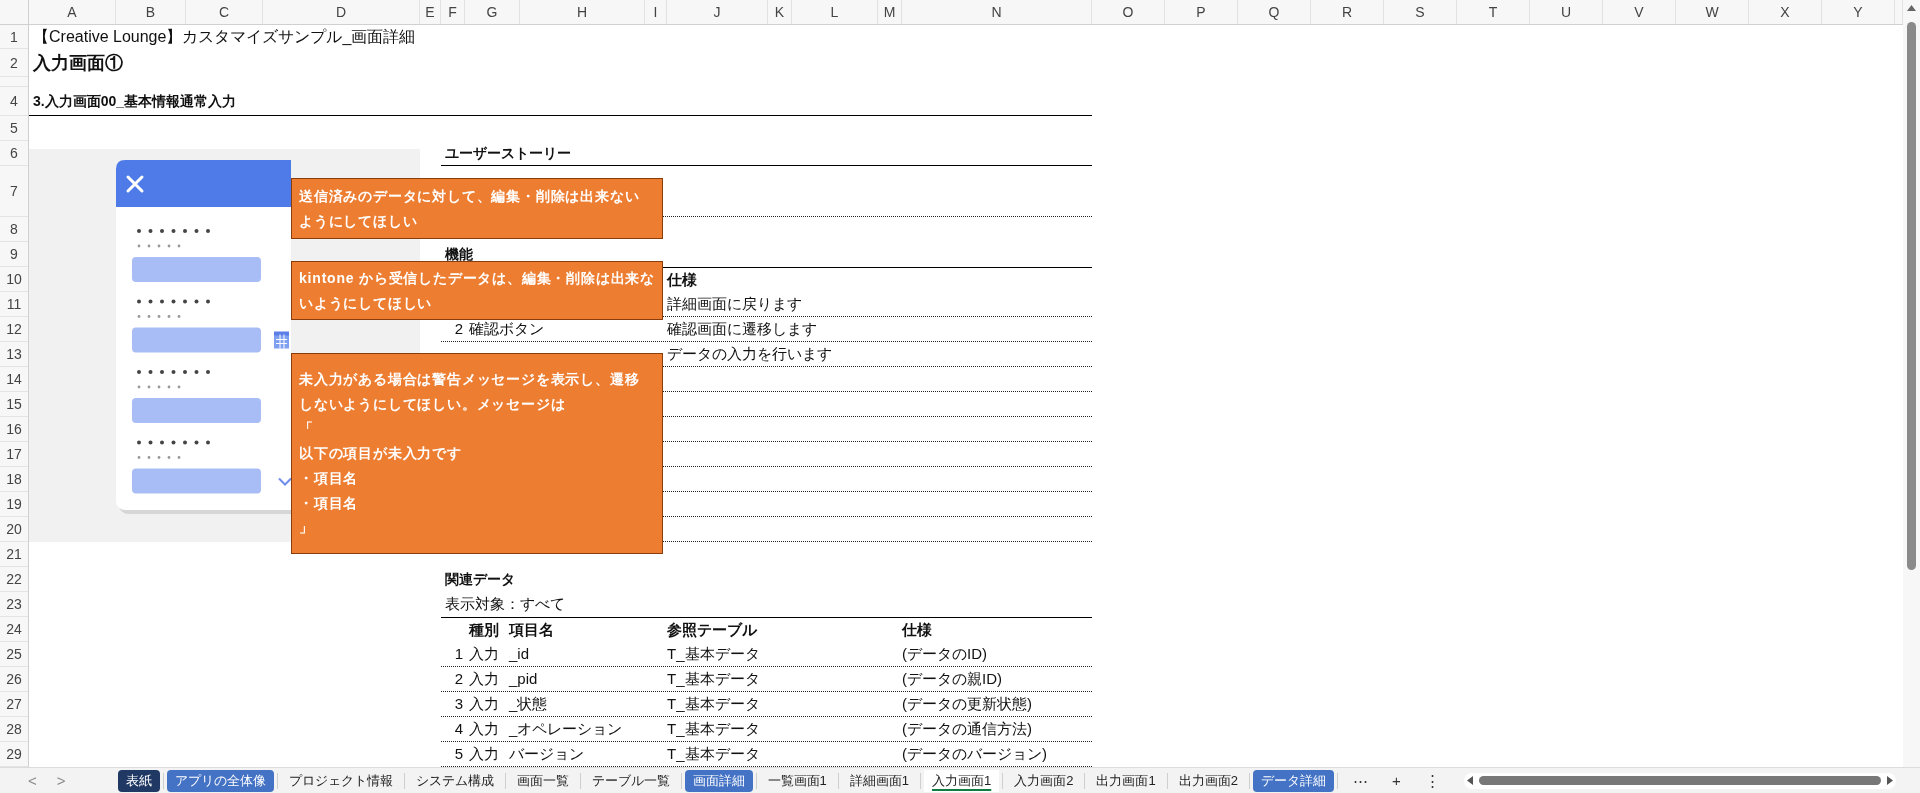  What do you see at coordinates (967, 703) in the screenshot?
I see `table-cell-text: (データの更新状態)` at bounding box center [967, 703].